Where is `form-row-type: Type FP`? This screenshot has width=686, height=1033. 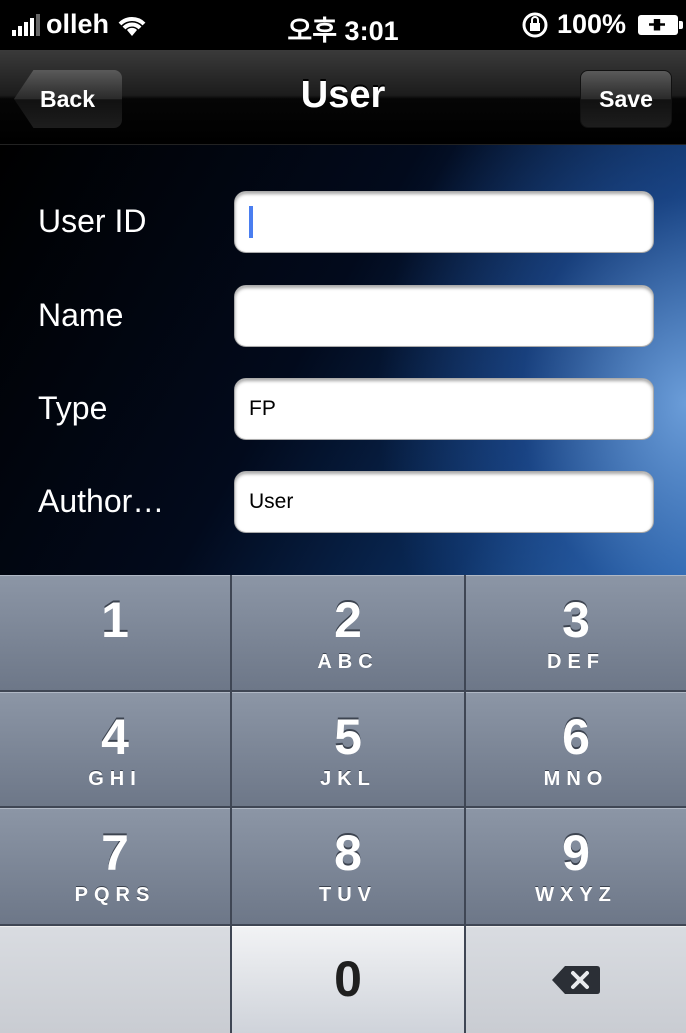 form-row-type: Type FP is located at coordinates (343, 409).